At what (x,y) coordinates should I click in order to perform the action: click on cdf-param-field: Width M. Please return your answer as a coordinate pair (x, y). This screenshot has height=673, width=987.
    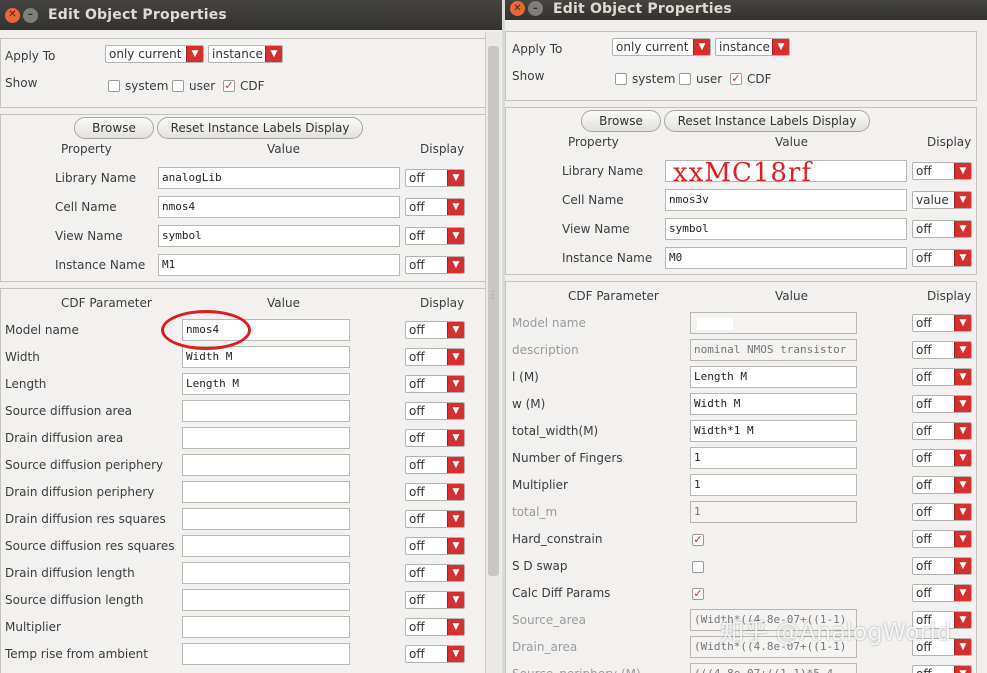
    Looking at the image, I should click on (773, 404).